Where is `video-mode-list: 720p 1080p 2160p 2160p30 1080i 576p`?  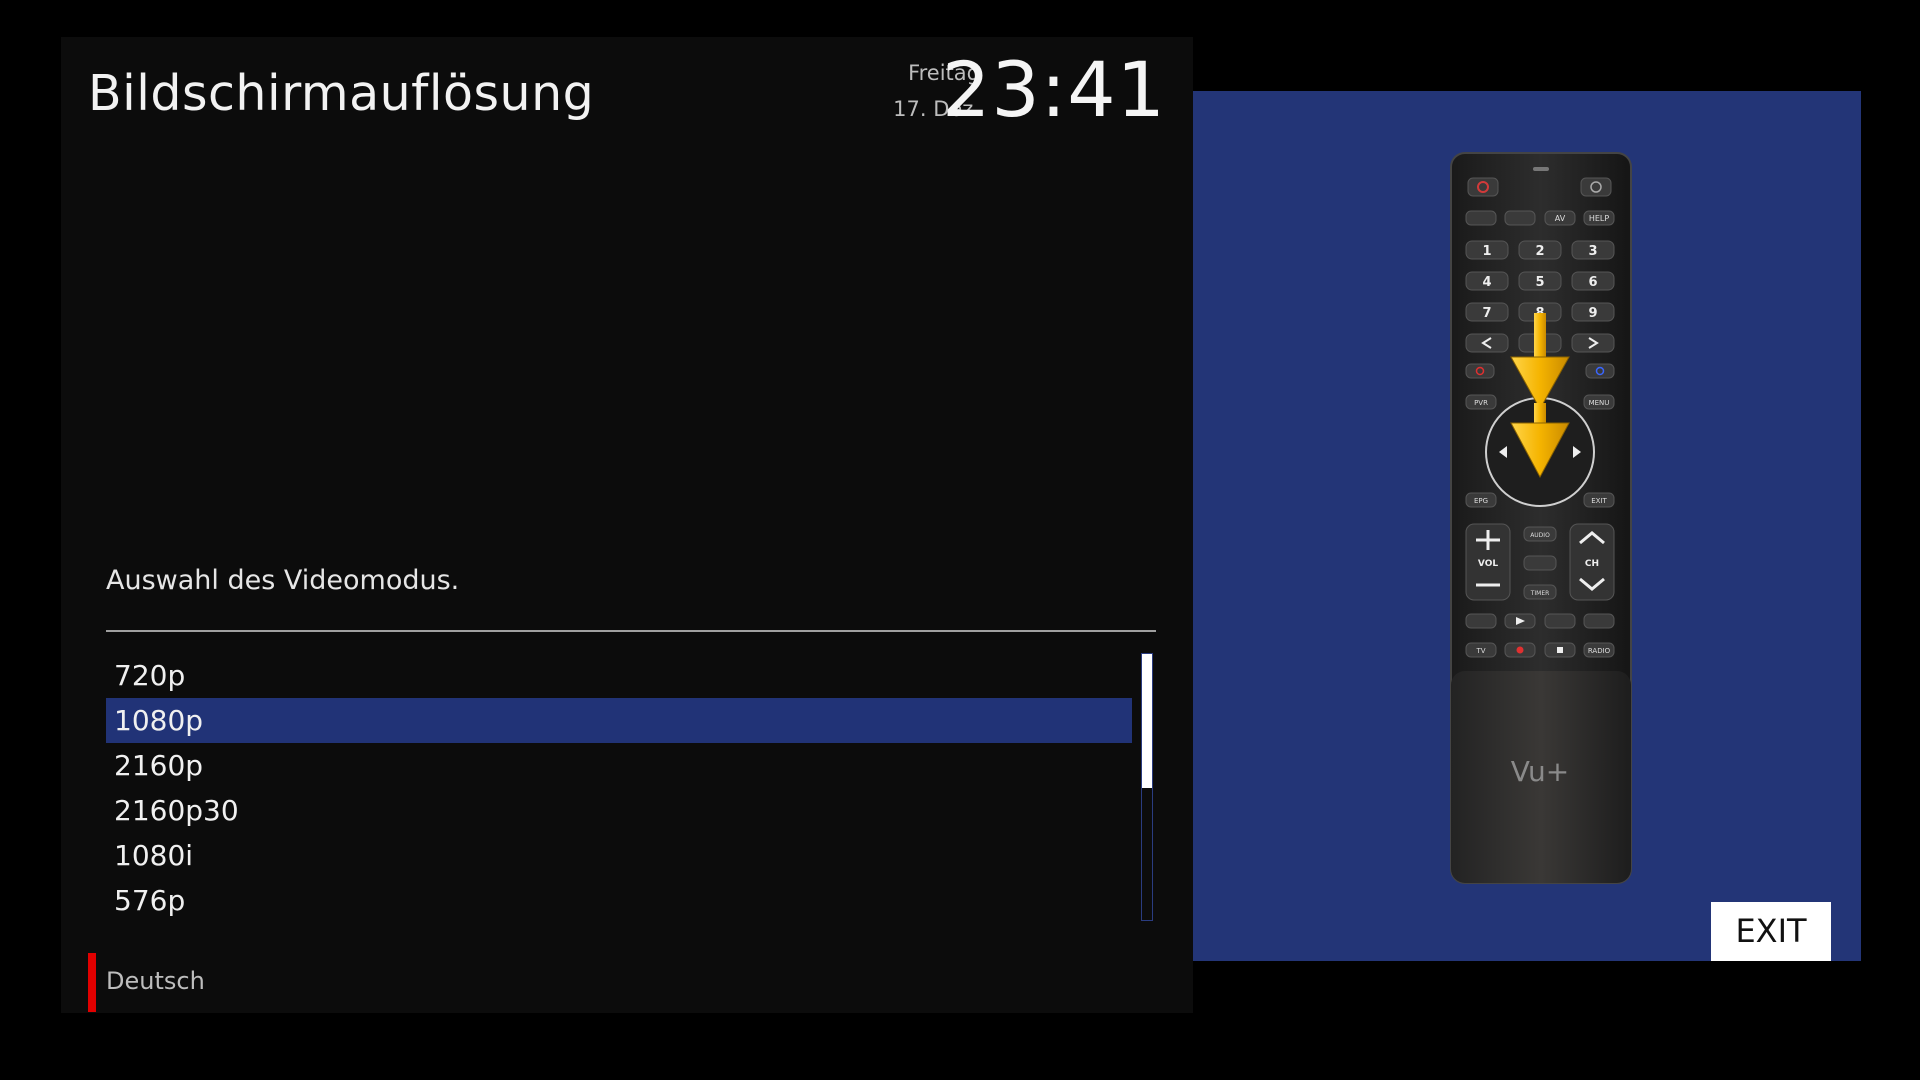
video-mode-list: 720p 1080p 2160p 2160p30 1080i 576p is located at coordinates (619, 788).